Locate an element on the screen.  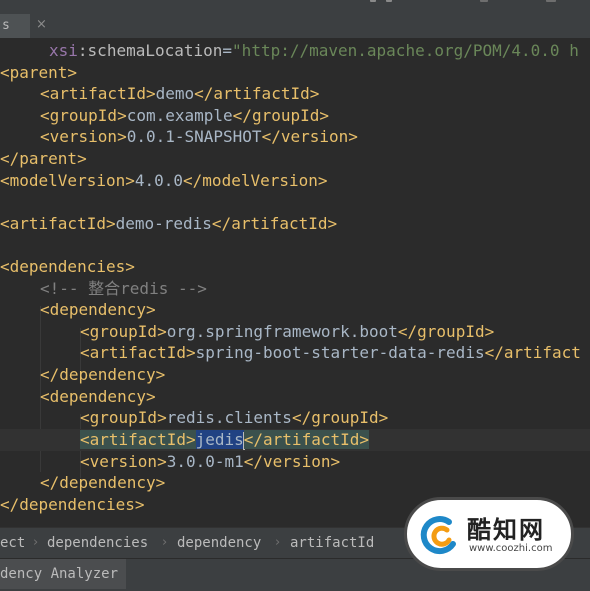
code-line-6: </parent> is located at coordinates (43, 159).